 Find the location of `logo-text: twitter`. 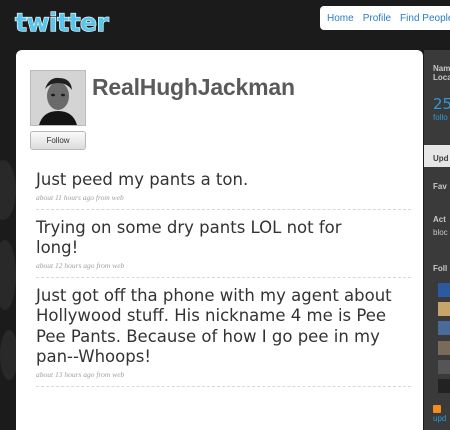

logo-text: twitter is located at coordinates (62, 22).